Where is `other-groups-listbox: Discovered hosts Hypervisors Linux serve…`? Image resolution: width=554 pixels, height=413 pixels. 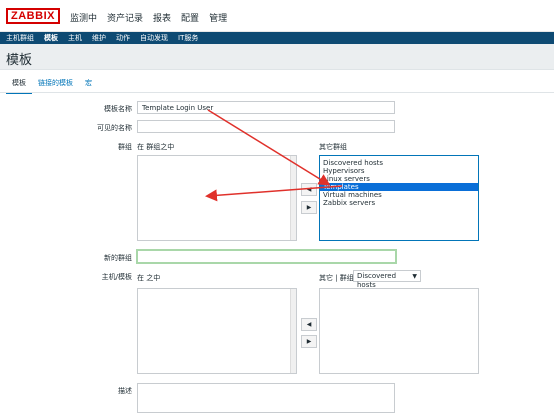
other-groups-listbox: Discovered hosts Hypervisors Linux serve… is located at coordinates (399, 198).